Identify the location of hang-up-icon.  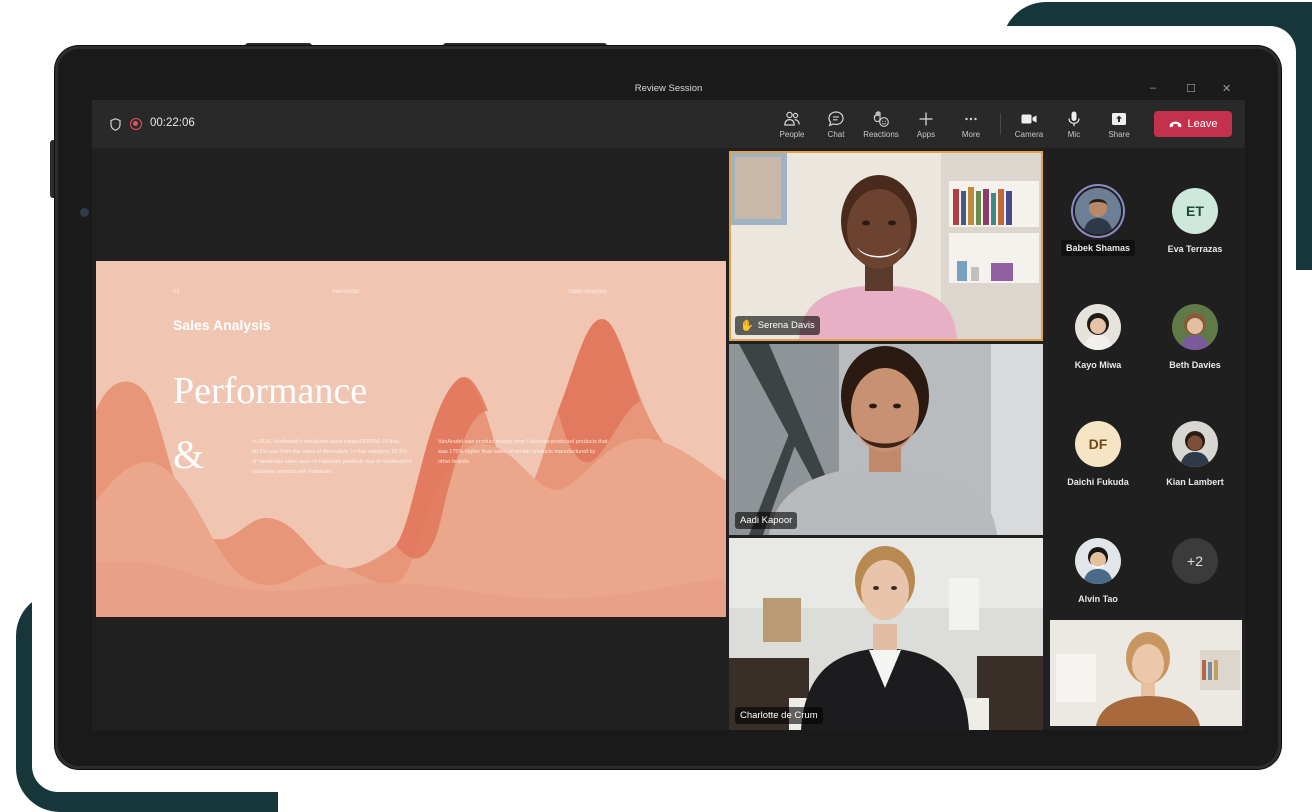
(1175, 124).